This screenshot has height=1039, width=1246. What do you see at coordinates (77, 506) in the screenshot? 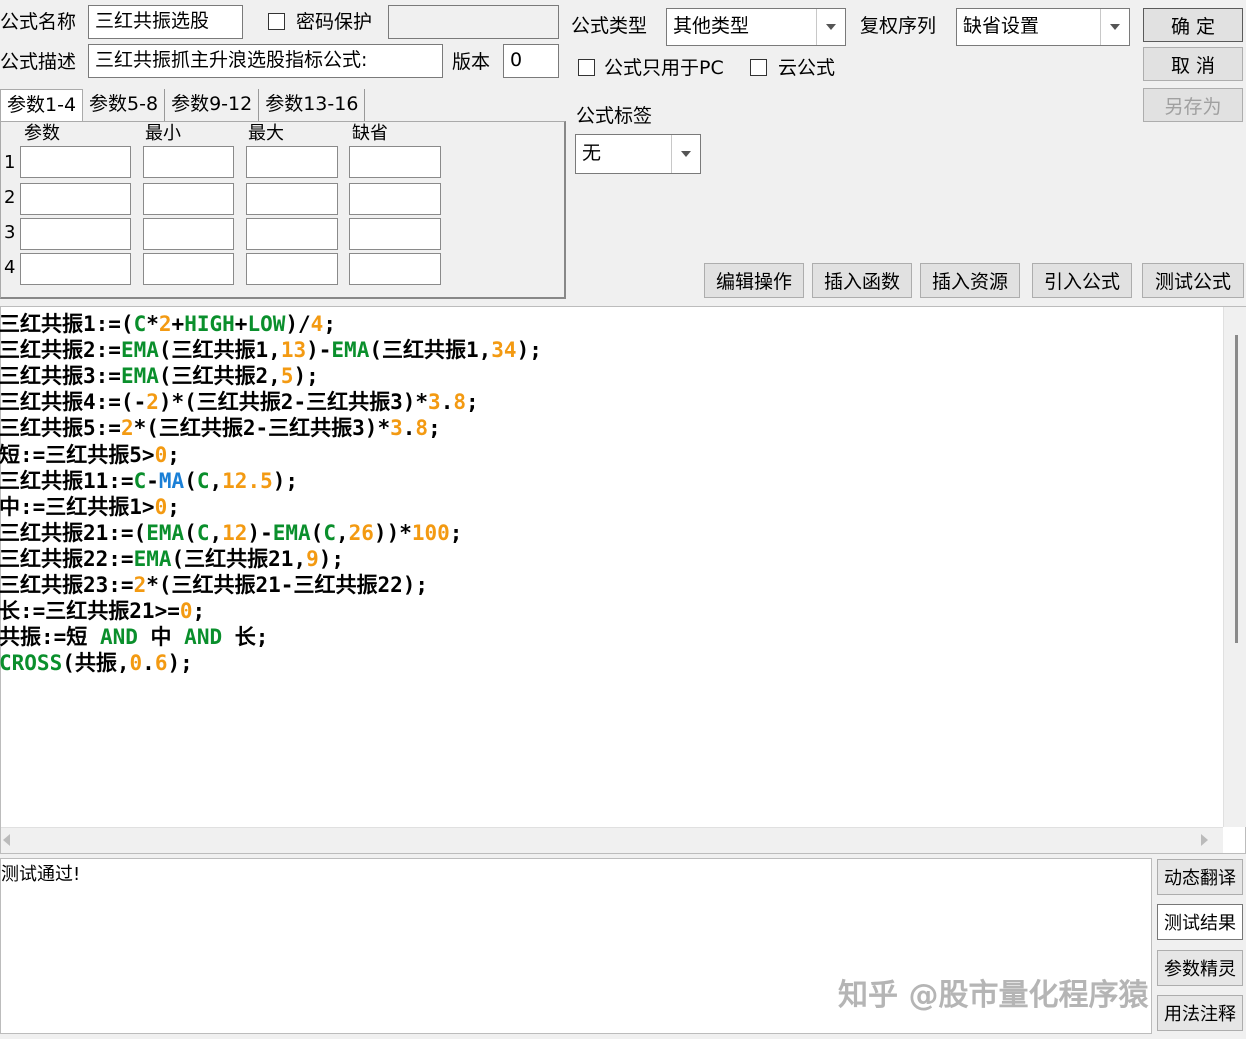
I see `code-token: 中:=三红共振1>` at bounding box center [77, 506].